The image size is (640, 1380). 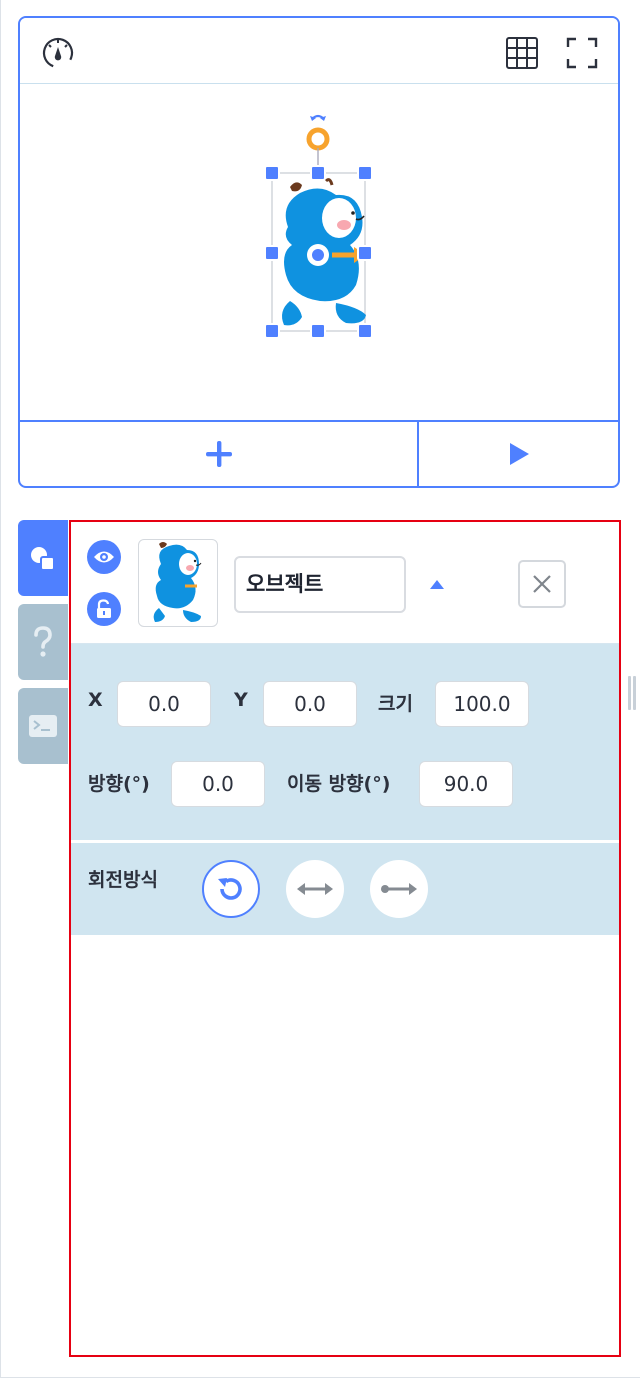 I want to click on lock-toggle, so click(x=104, y=609).